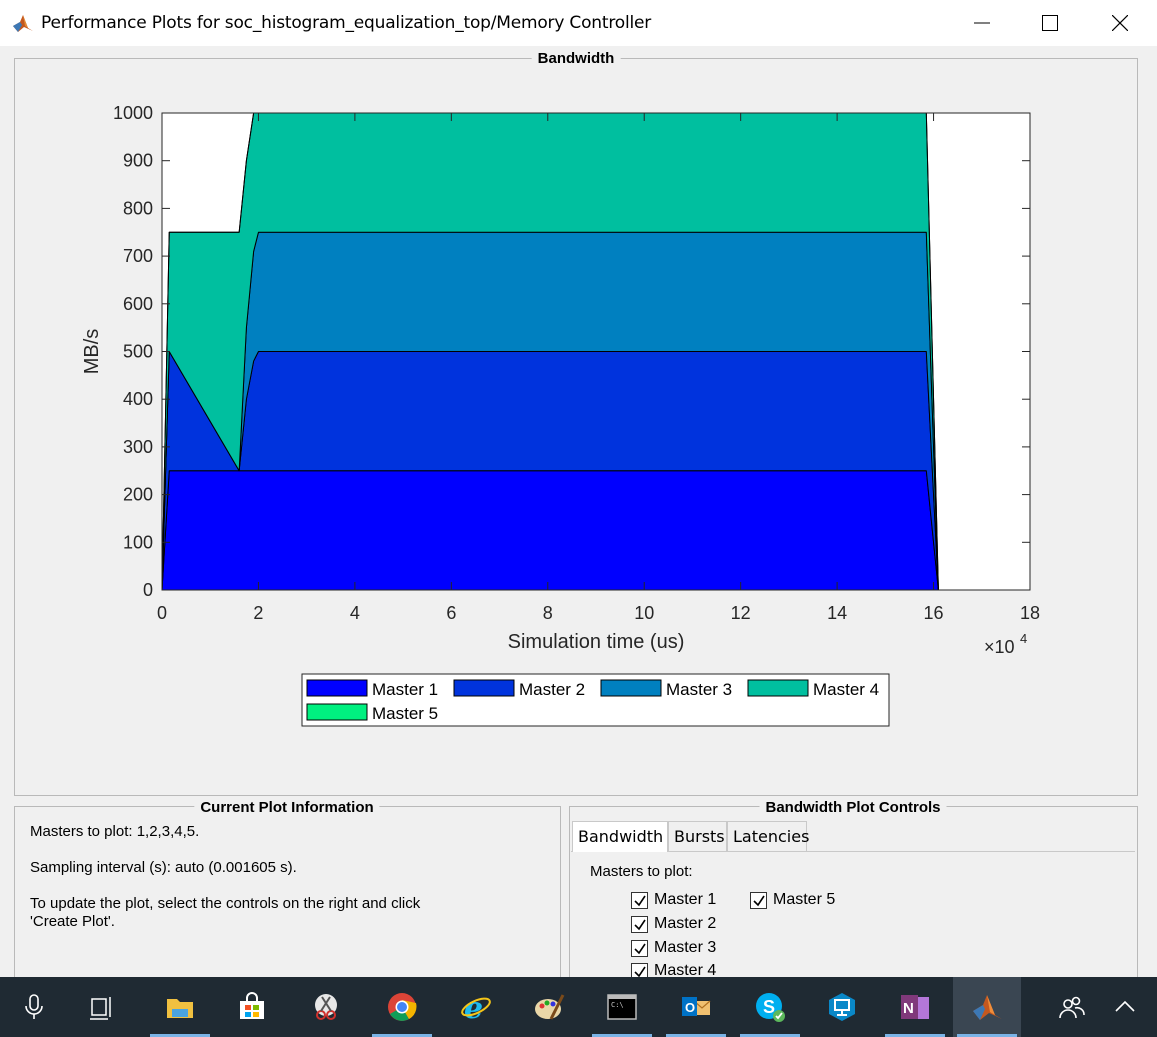 The image size is (1157, 1037). Describe the element at coordinates (934, 613) in the screenshot. I see `x-tick-label: 16` at that location.